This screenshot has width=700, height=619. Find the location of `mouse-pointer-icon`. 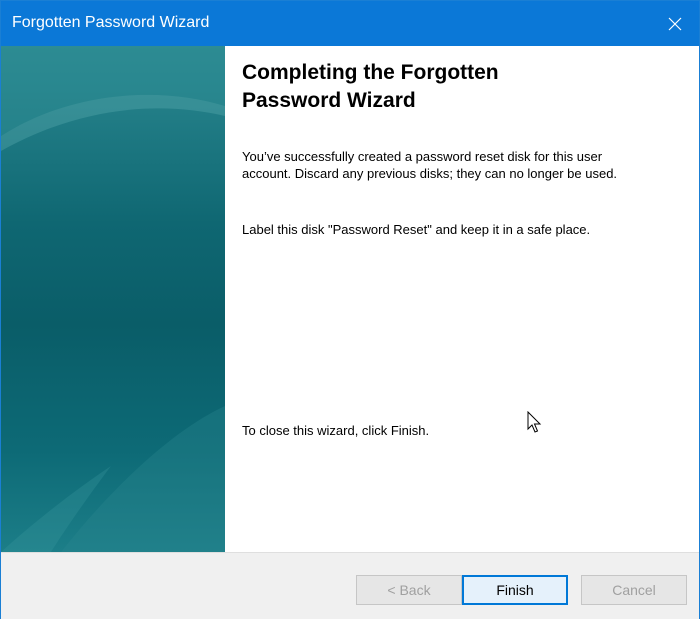

mouse-pointer-icon is located at coordinates (534, 422).